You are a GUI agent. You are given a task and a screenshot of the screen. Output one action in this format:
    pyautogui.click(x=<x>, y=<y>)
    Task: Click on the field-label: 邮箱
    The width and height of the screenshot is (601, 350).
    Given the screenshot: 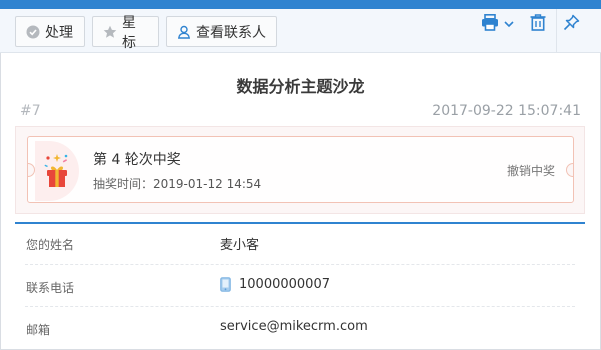 What is the action you would take?
    pyautogui.click(x=38, y=330)
    